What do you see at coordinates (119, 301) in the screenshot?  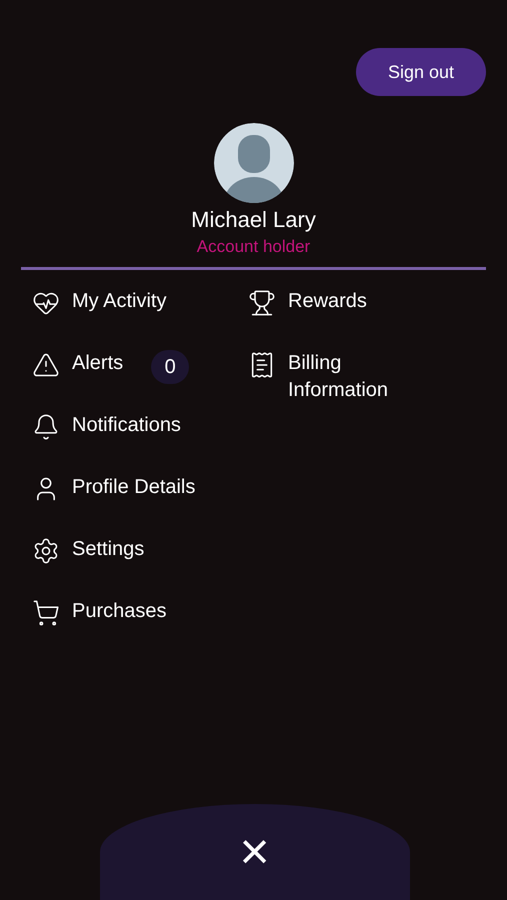 I see `menu-item: My Activity` at bounding box center [119, 301].